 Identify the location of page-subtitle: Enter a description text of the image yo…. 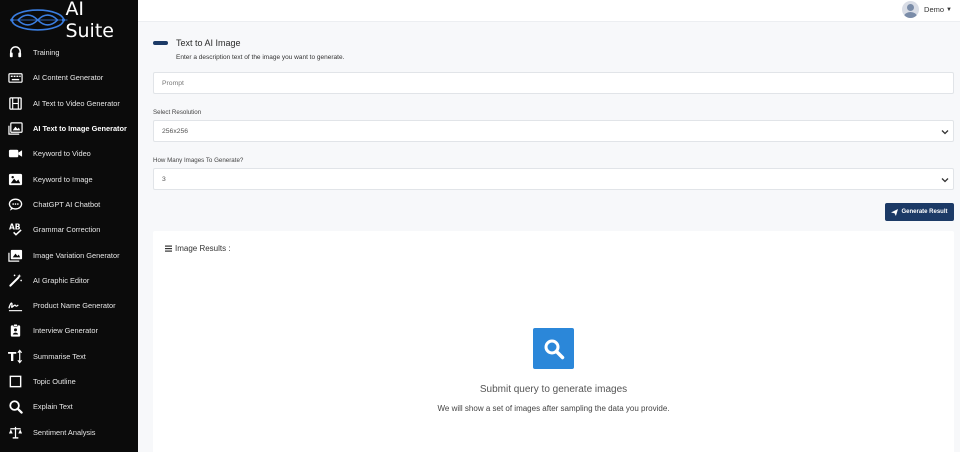
(260, 57).